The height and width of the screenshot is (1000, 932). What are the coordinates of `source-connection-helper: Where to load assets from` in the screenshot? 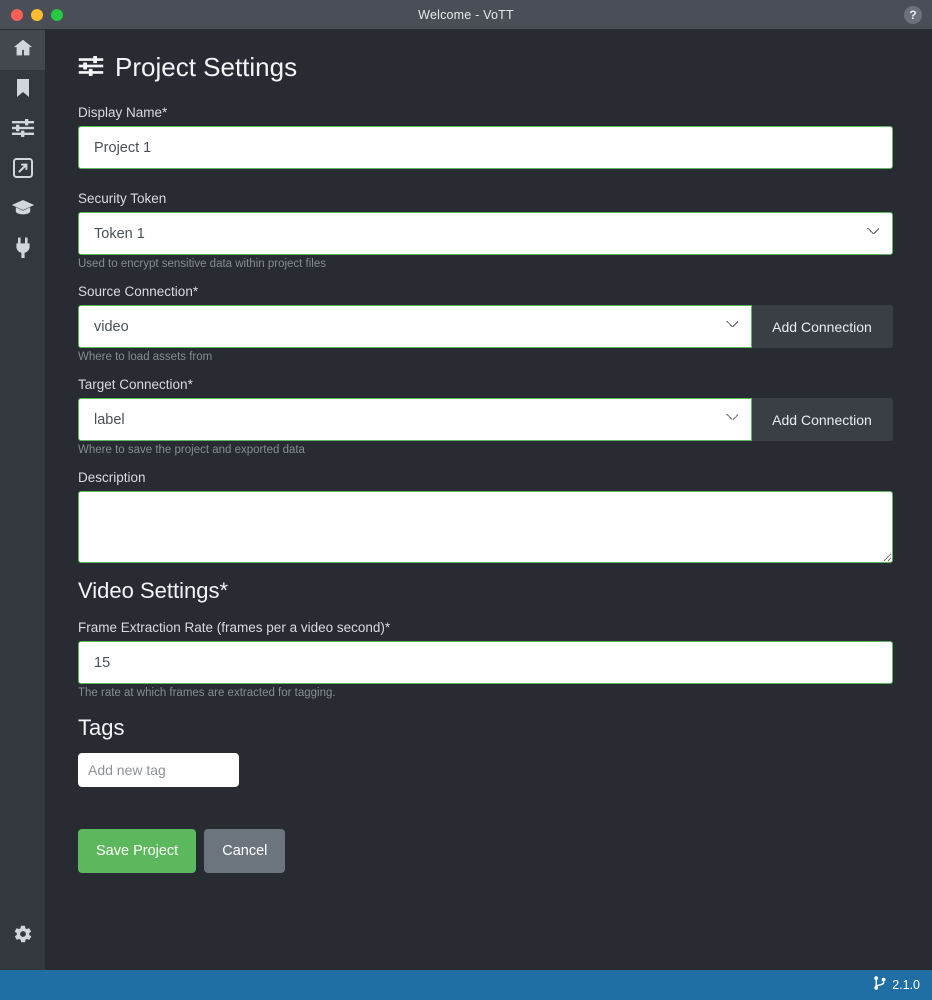 It's located at (145, 357).